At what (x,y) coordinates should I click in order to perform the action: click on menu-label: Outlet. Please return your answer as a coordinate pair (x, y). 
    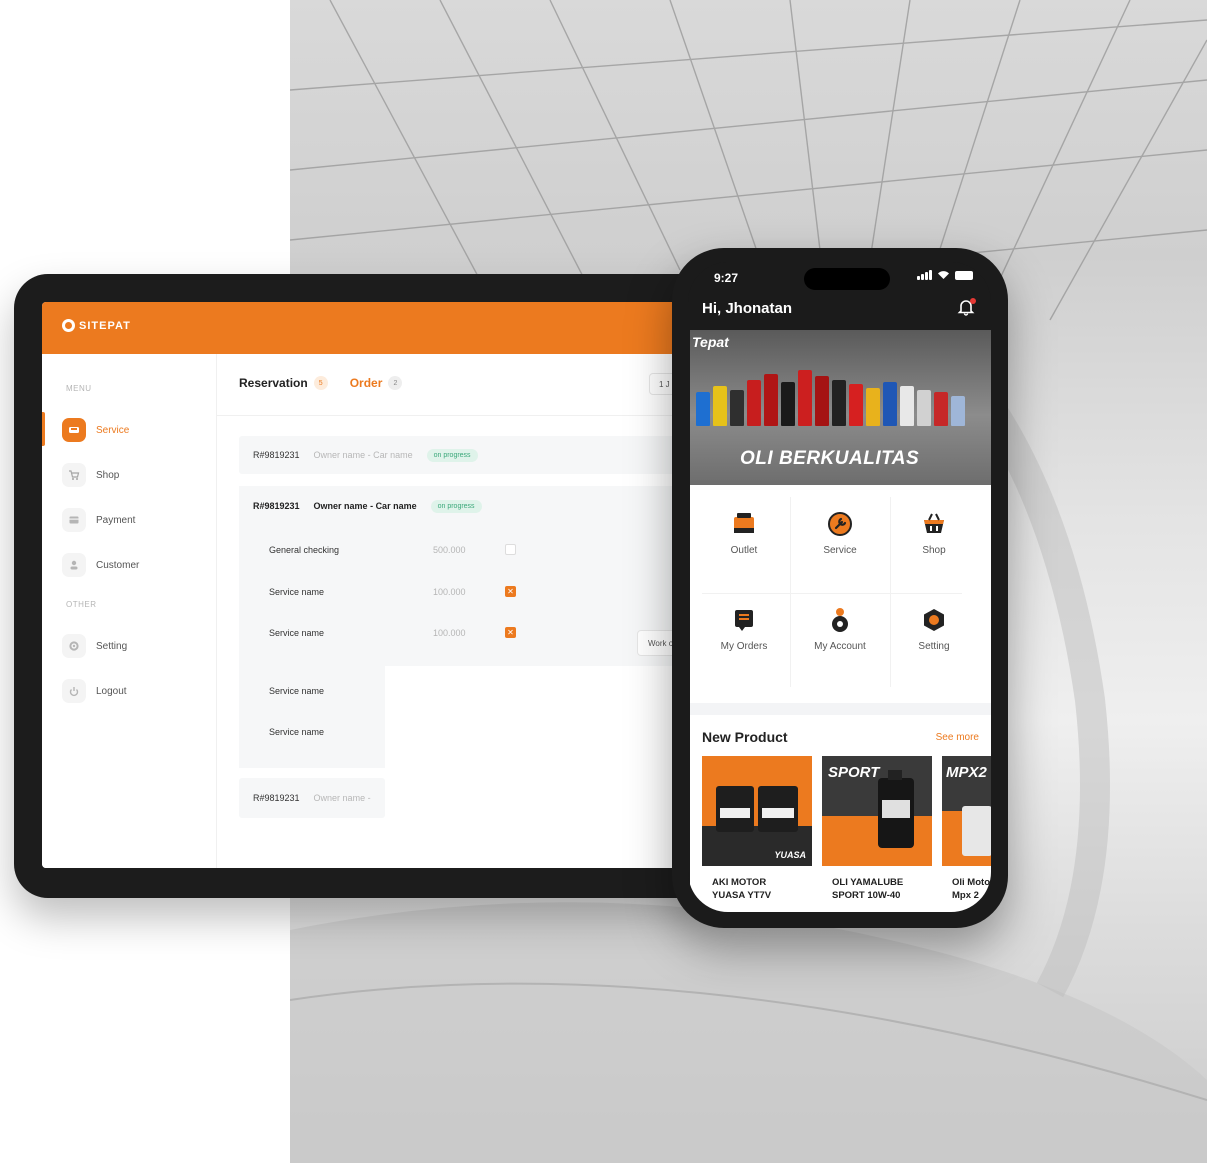
    Looking at the image, I should click on (744, 550).